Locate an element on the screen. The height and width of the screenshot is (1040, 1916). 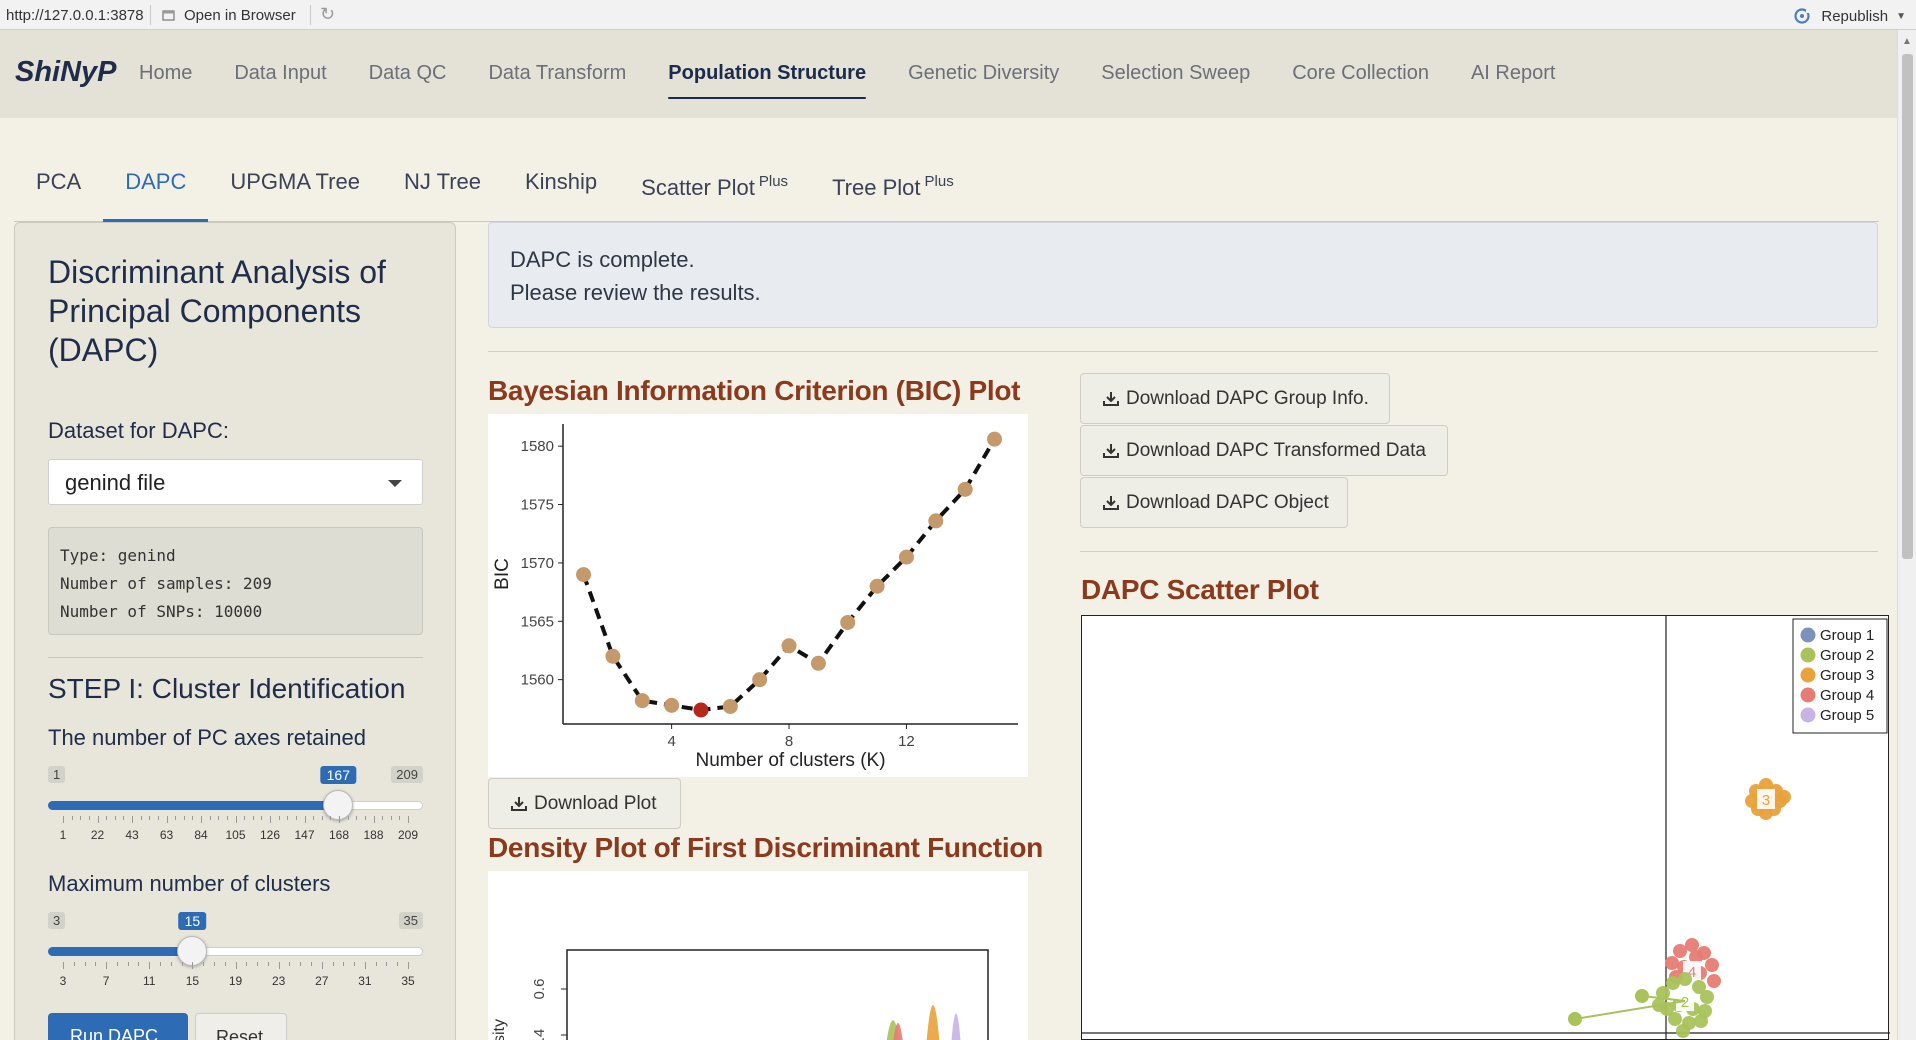
max-clusters-slider: 3 35 15 3 7 11 15 19 23 27 31 35 is located at coordinates (235, 957).